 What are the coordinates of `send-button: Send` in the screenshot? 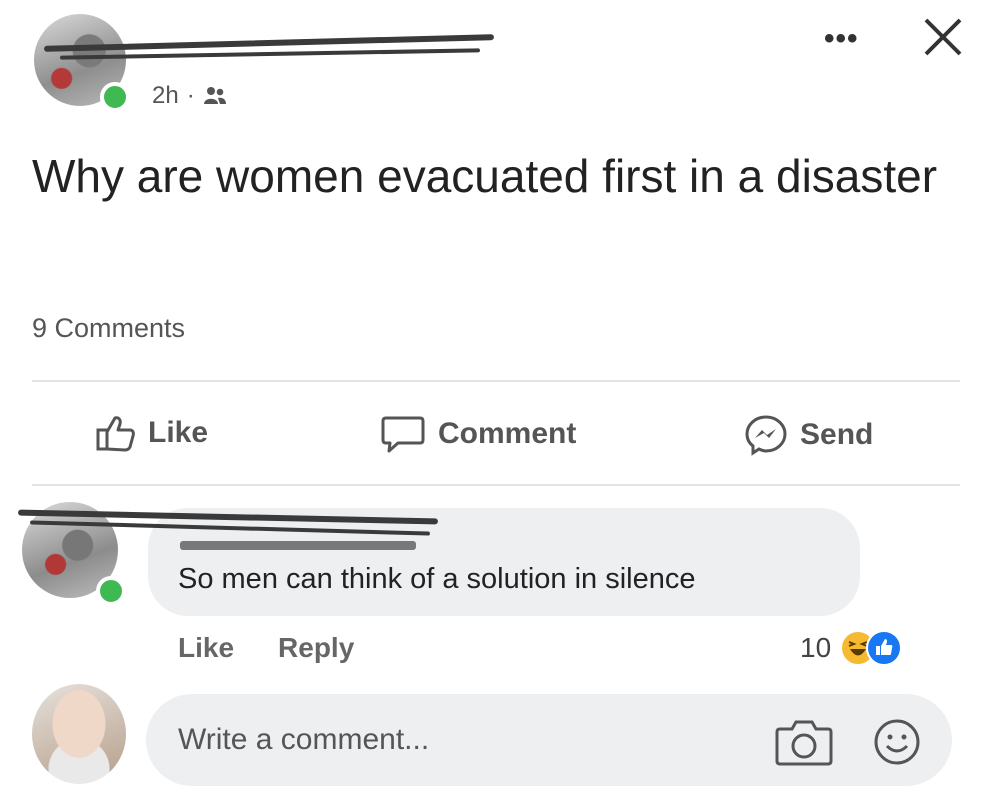 It's located at (808, 435).